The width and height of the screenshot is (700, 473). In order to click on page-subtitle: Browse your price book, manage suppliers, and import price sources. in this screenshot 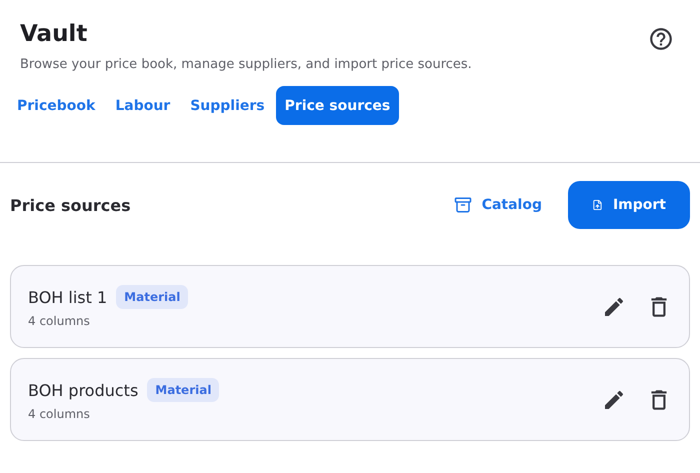, I will do `click(246, 65)`.